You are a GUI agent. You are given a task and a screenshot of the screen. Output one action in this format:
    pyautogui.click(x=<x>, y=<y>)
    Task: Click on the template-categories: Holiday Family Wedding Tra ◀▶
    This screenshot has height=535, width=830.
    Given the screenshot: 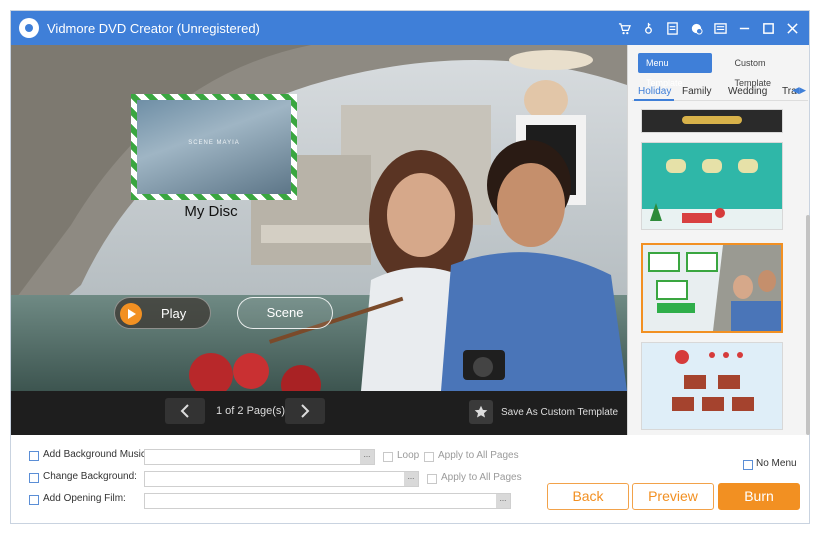 What is the action you would take?
    pyautogui.click(x=720, y=92)
    